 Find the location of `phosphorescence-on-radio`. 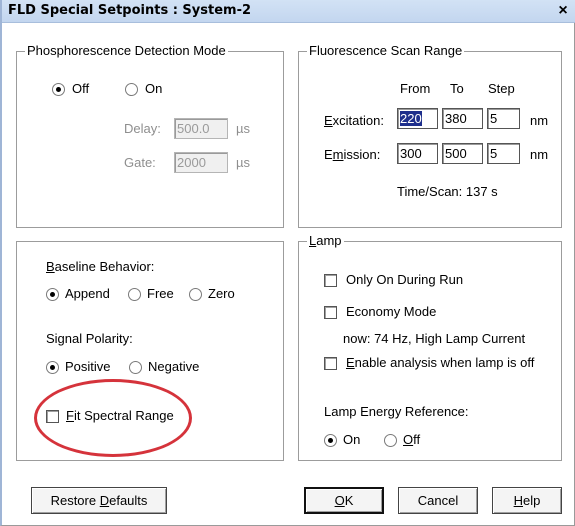

phosphorescence-on-radio is located at coordinates (131, 89).